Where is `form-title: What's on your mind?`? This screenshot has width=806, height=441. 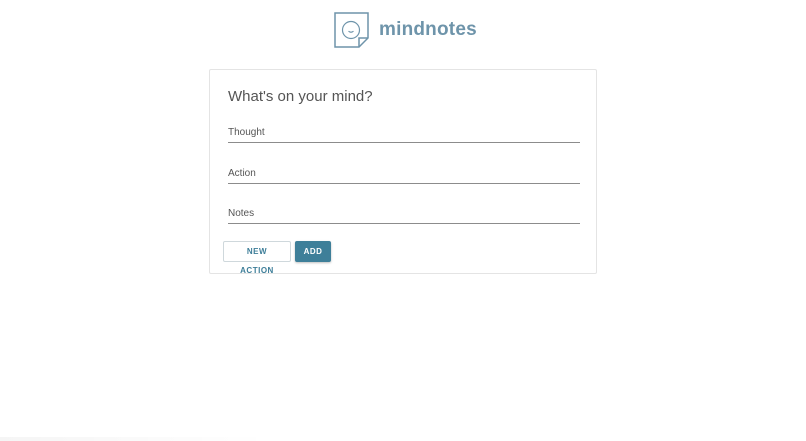
form-title: What's on your mind? is located at coordinates (300, 96).